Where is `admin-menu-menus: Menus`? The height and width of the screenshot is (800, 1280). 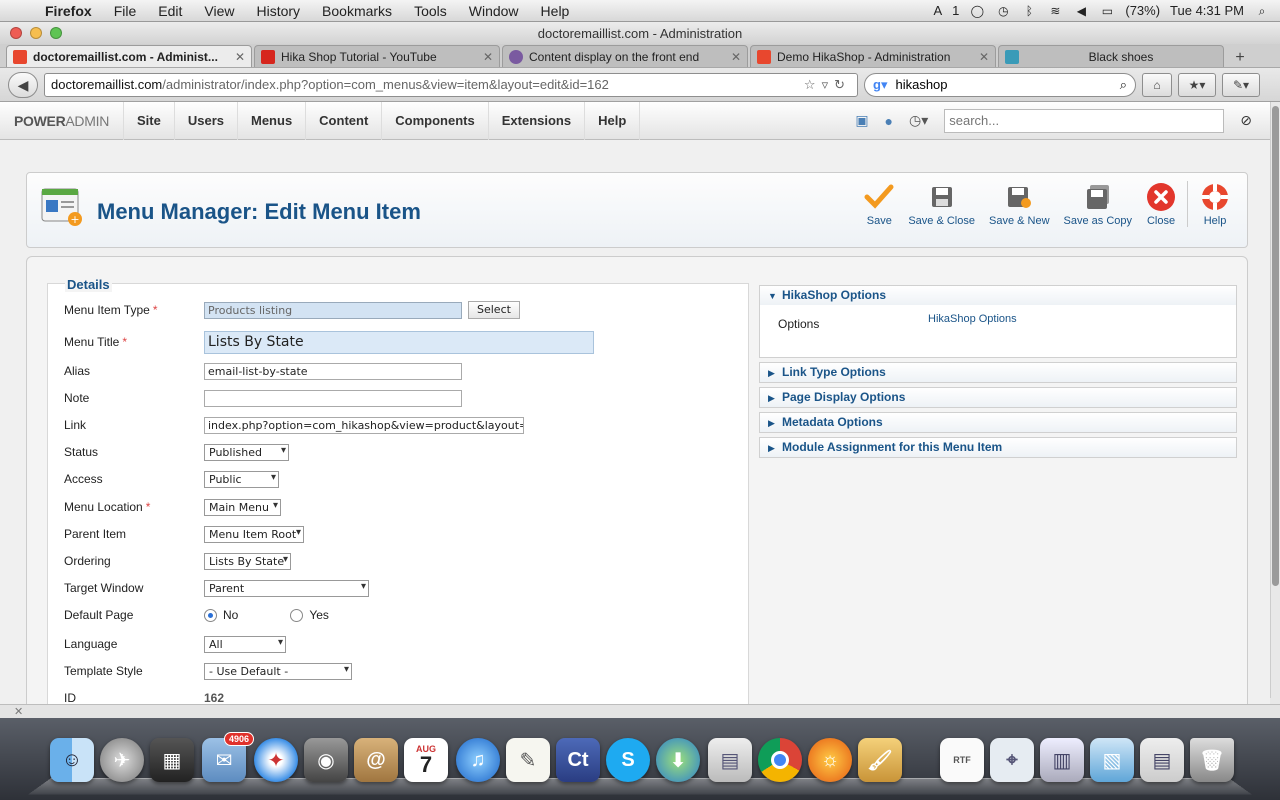
admin-menu-menus: Menus is located at coordinates (271, 121).